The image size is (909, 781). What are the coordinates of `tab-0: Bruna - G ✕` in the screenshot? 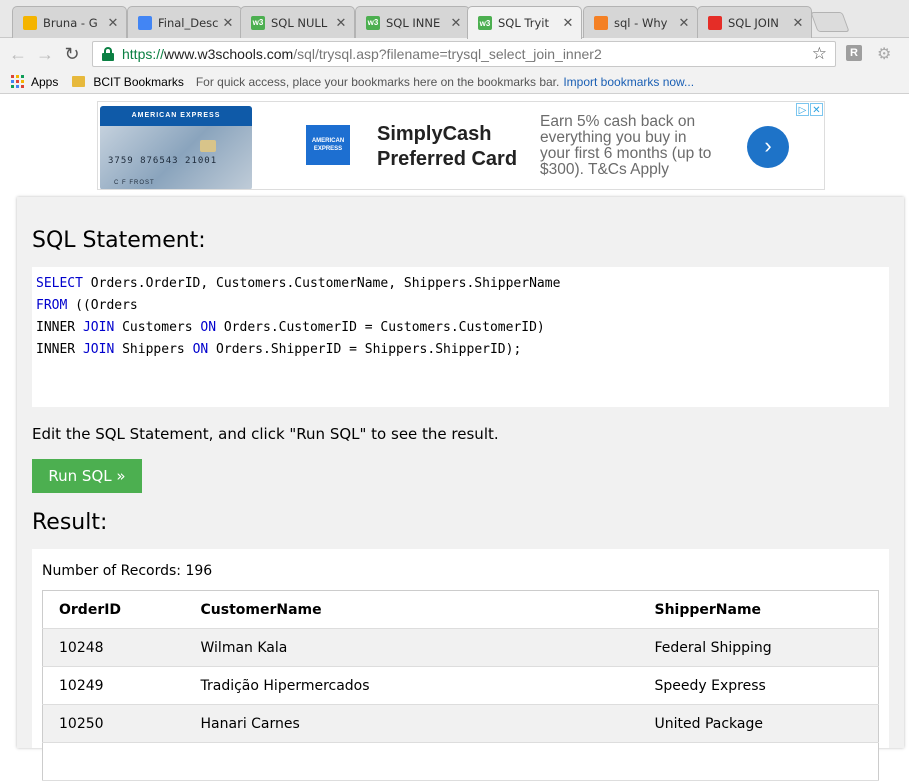 It's located at (69, 22).